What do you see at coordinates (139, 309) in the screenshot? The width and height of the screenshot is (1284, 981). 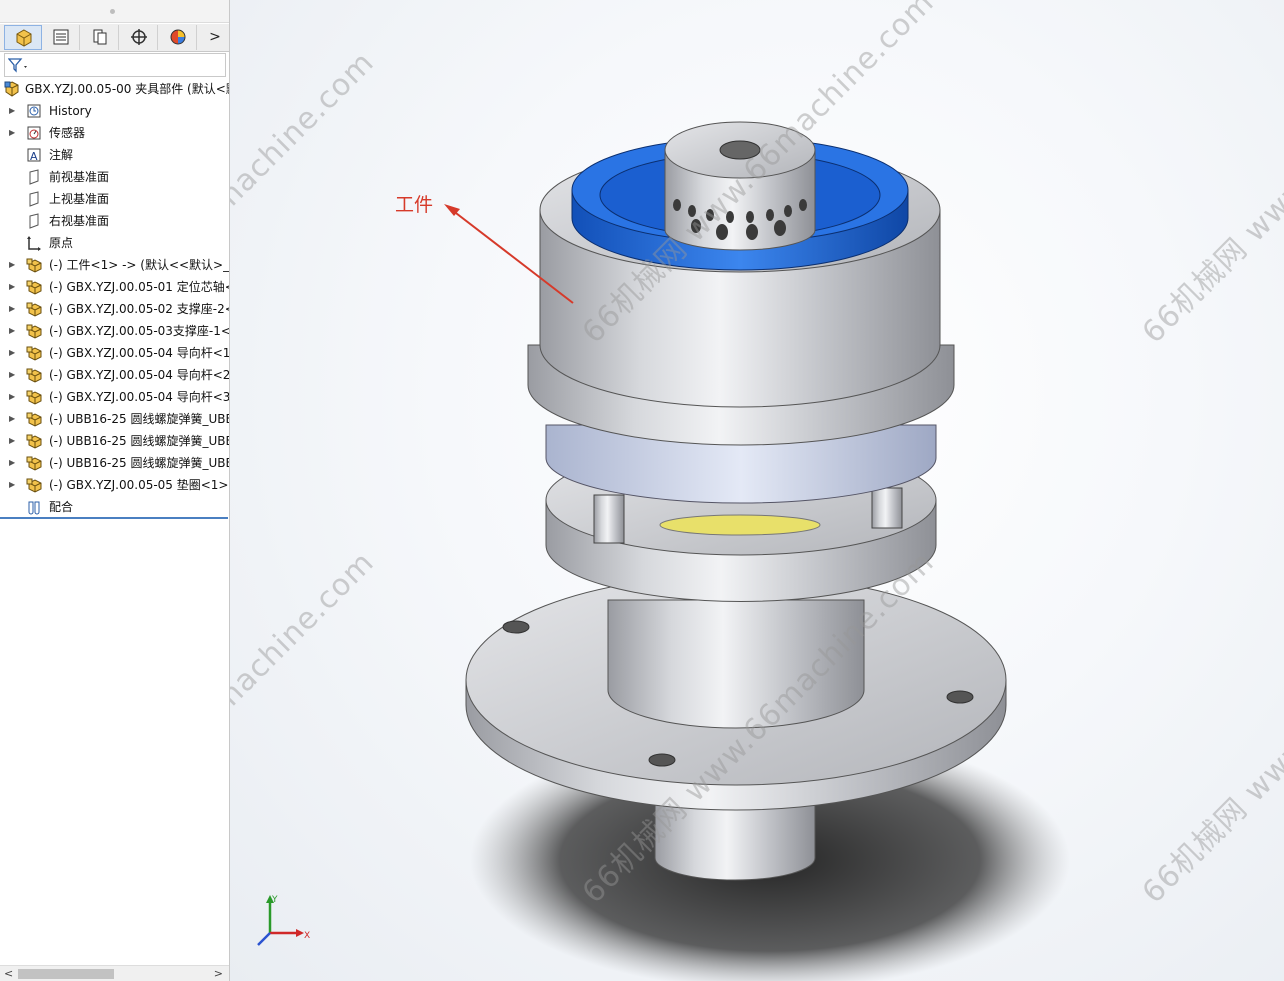 I see `tree-item-label: (-) GBX.YZJ.00.05-02 支撑座-2<` at bounding box center [139, 309].